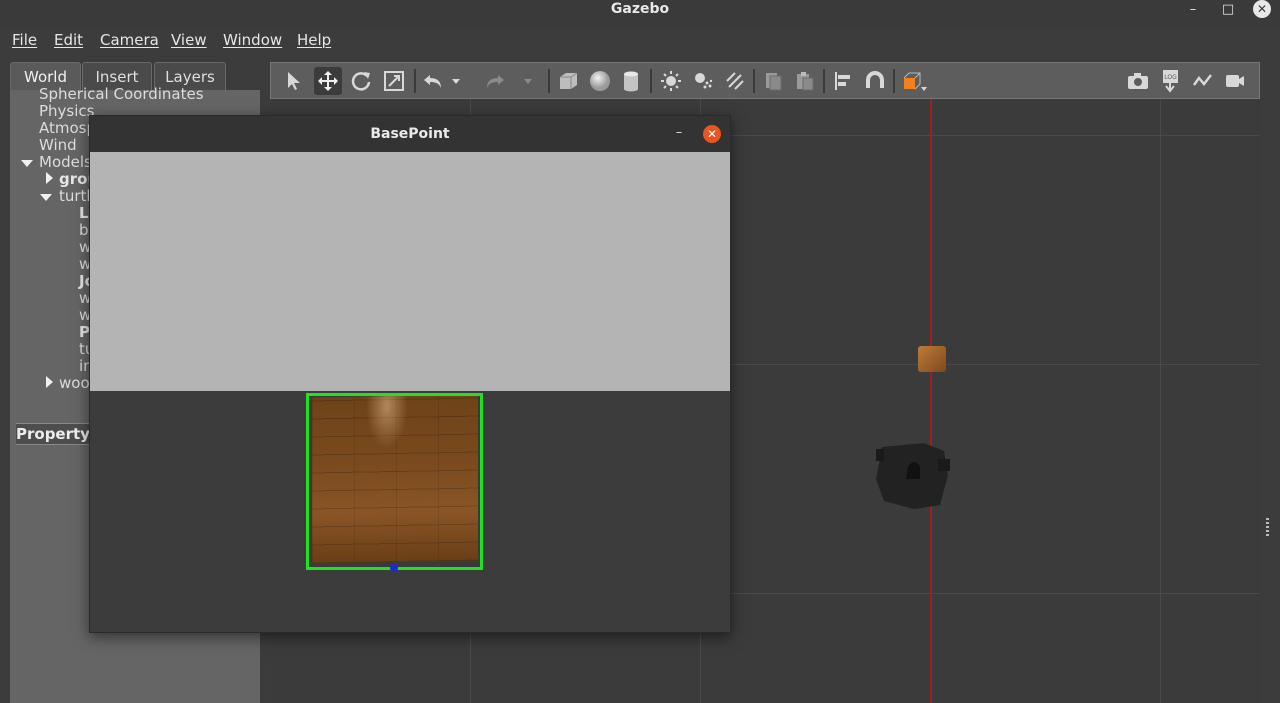 This screenshot has height=703, width=1280. I want to click on expand-models-icon, so click(27, 163).